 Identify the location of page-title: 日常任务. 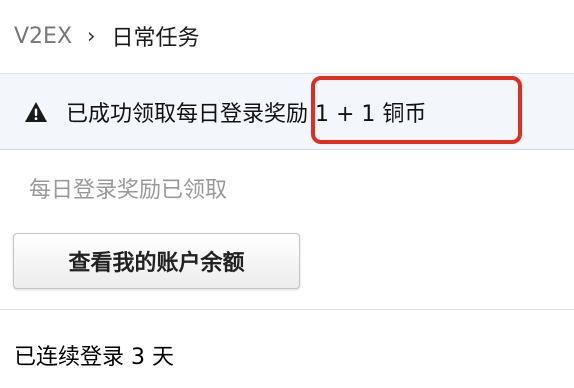
(155, 38).